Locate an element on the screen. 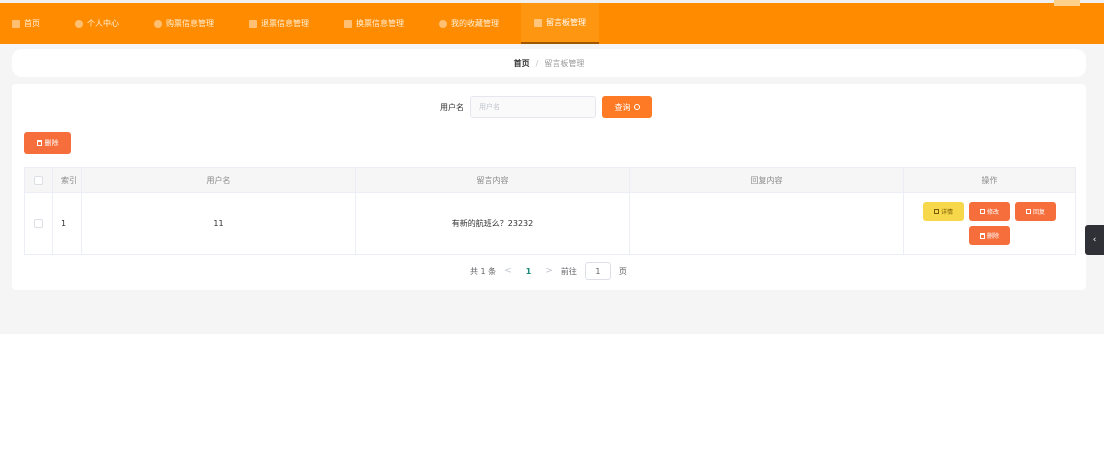 This screenshot has width=1104, height=464. user-icon is located at coordinates (79, 23).